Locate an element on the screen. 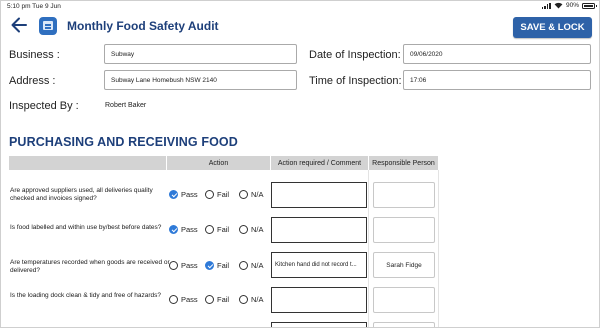  header-action: Action is located at coordinates (218, 163).